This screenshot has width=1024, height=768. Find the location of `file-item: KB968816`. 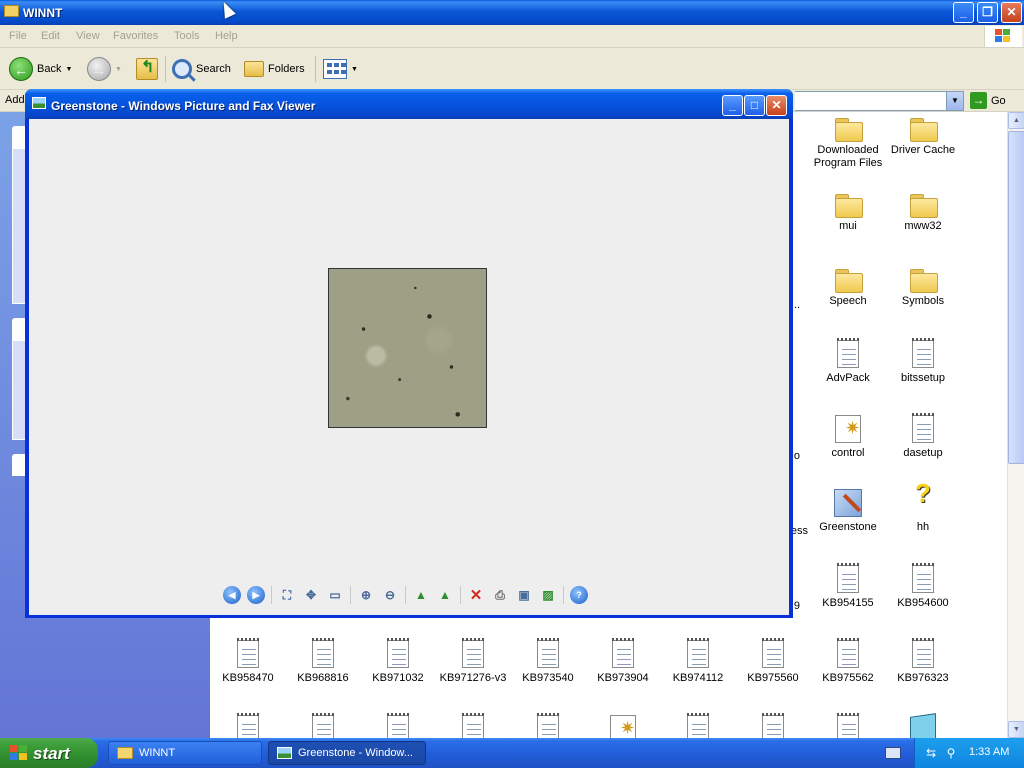

file-item: KB968816 is located at coordinates (323, 661).